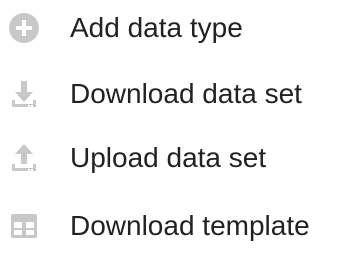 Image resolution: width=346 pixels, height=254 pixels. Describe the element at coordinates (24, 158) in the screenshot. I see `upload-icon` at that location.